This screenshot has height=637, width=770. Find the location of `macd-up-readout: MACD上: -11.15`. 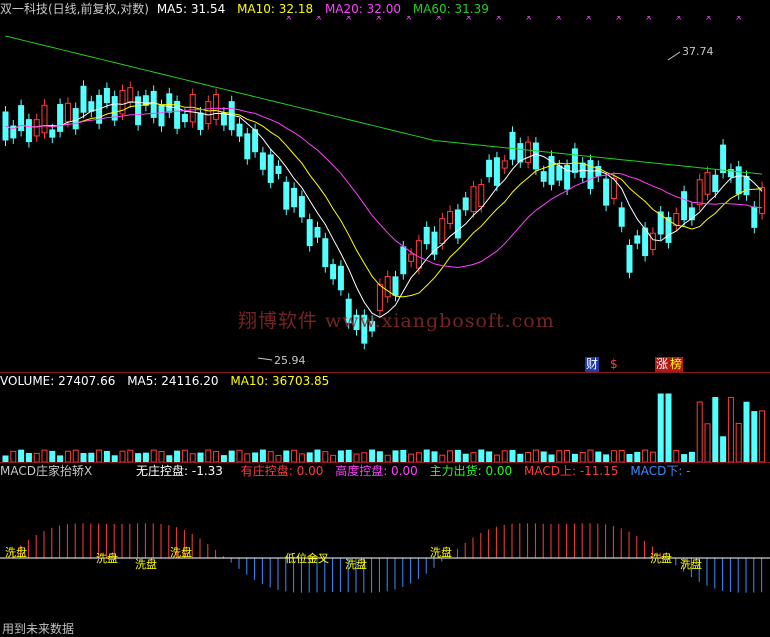

macd-up-readout: MACD上: -11.15 is located at coordinates (571, 471).